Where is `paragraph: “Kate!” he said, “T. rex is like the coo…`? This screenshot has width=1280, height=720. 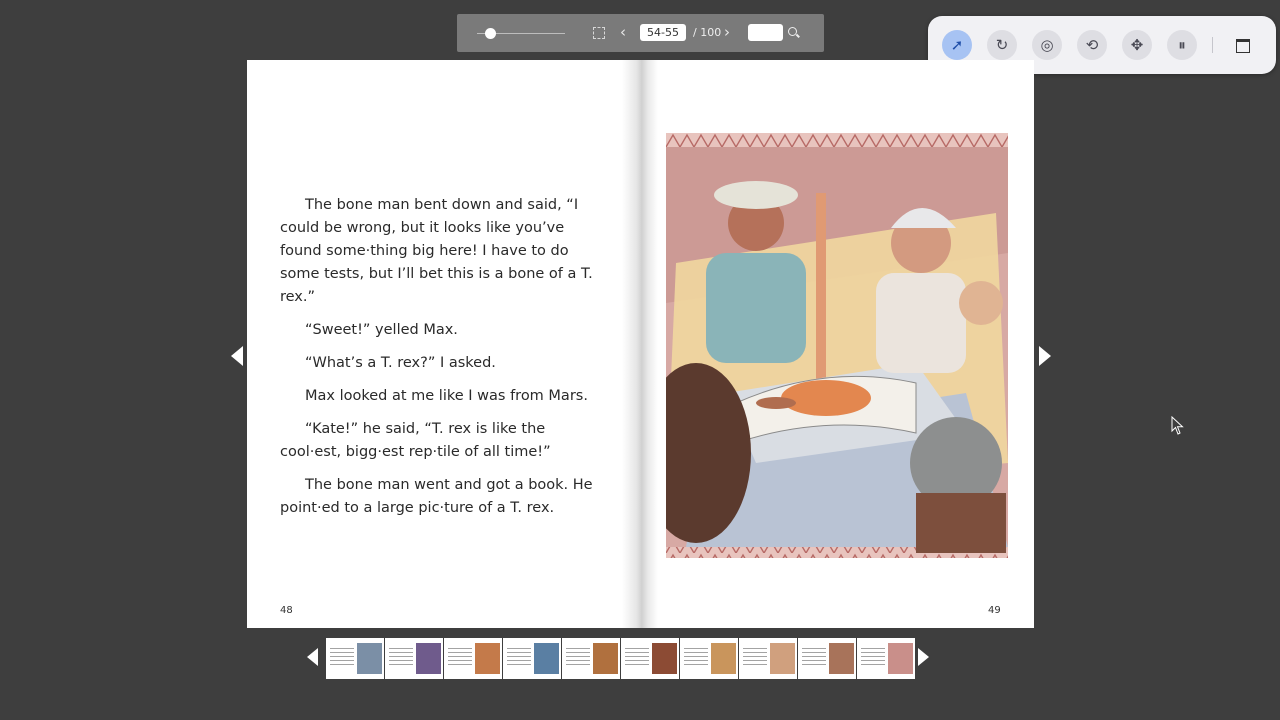 paragraph: “Kate!” he said, “T. rex is like the coo… is located at coordinates (415, 440).